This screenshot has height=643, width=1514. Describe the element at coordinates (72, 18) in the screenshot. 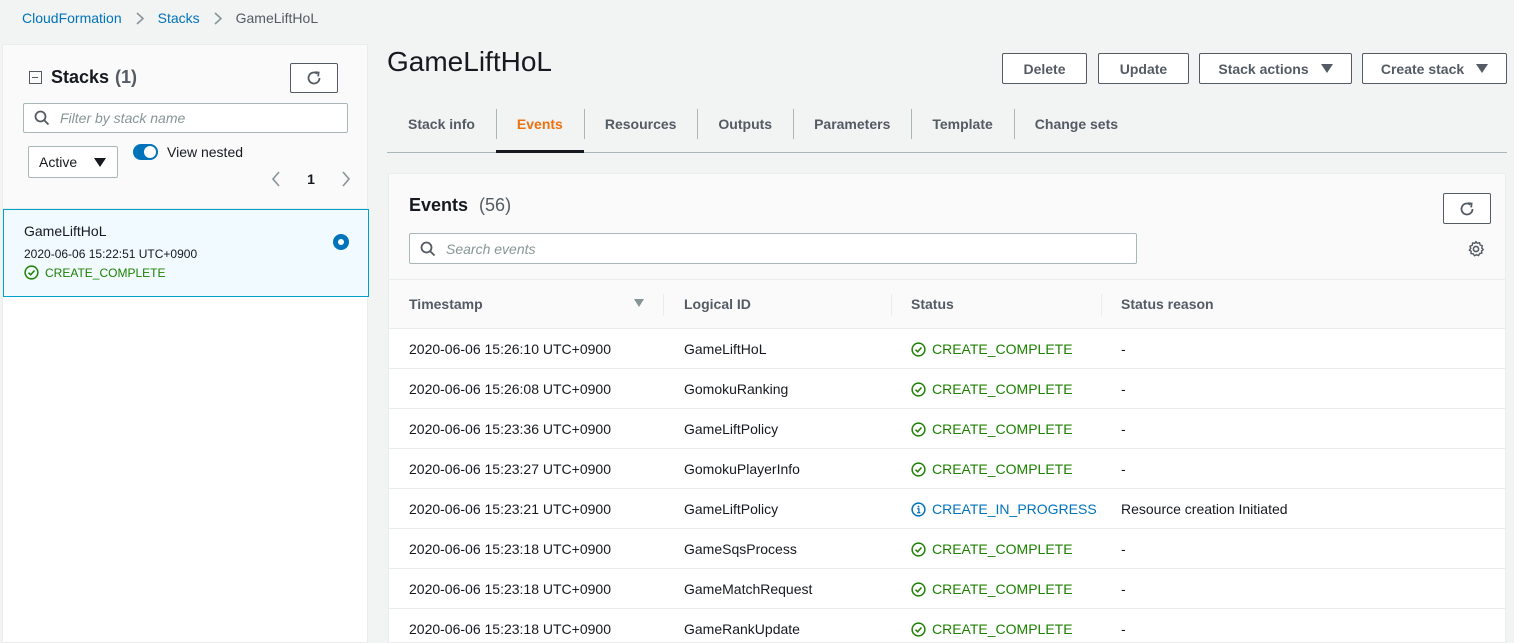

I see `breadcrumb-cloudformation: CloudFormation` at that location.